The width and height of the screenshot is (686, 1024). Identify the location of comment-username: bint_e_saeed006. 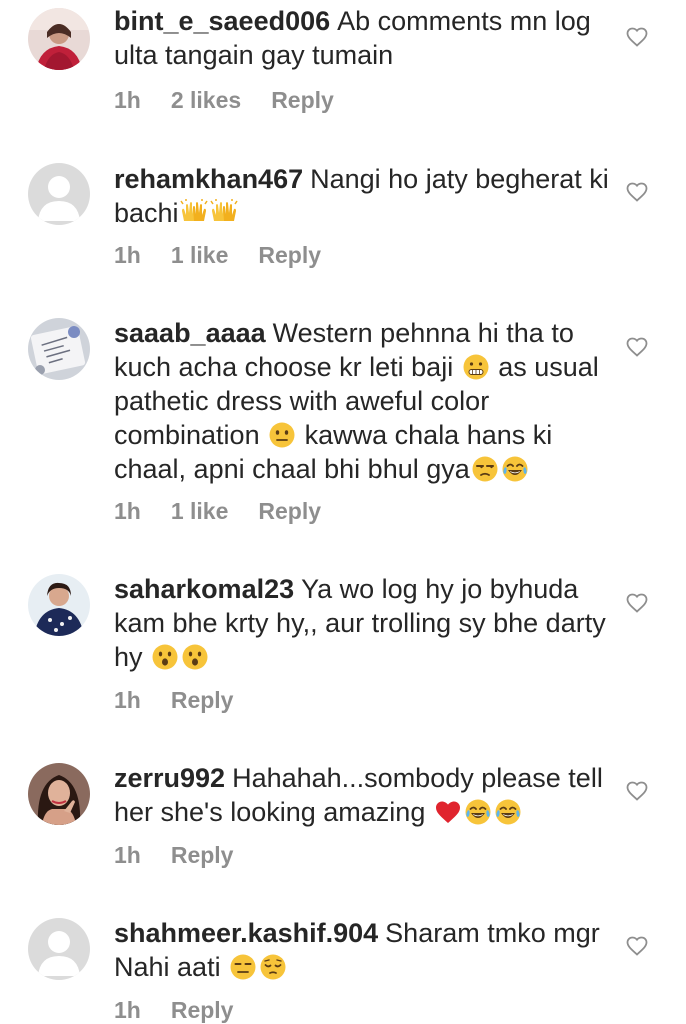
(222, 21).